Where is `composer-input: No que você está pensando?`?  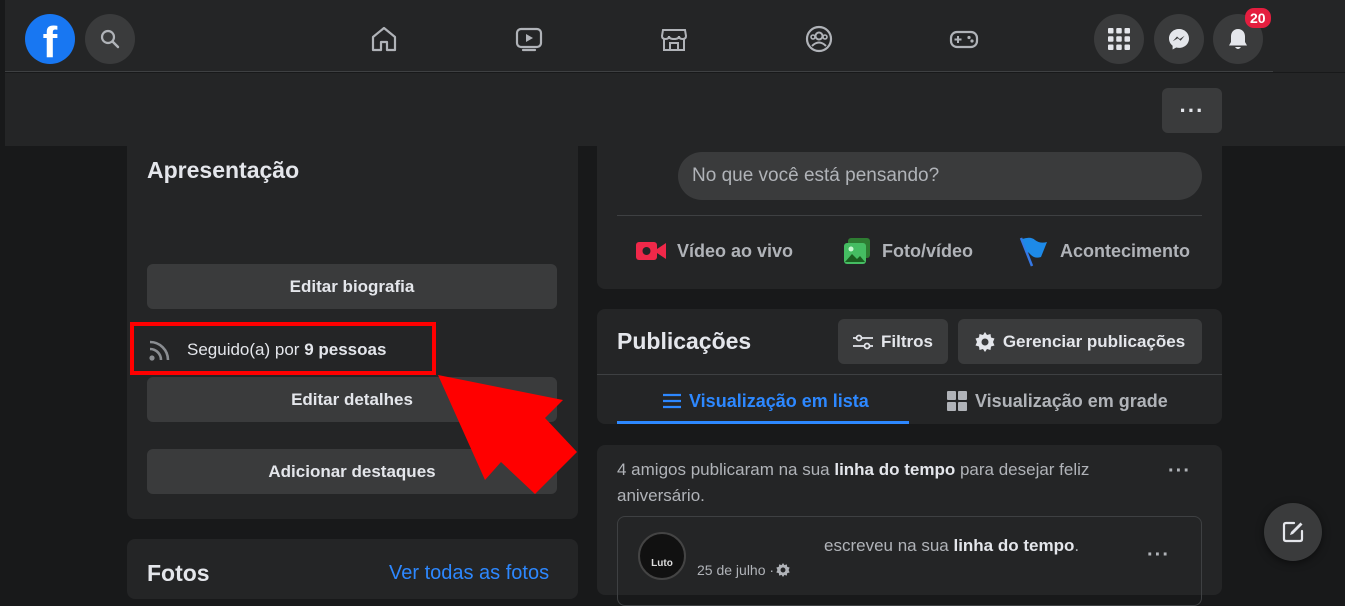 composer-input: No que você está pensando? is located at coordinates (940, 176).